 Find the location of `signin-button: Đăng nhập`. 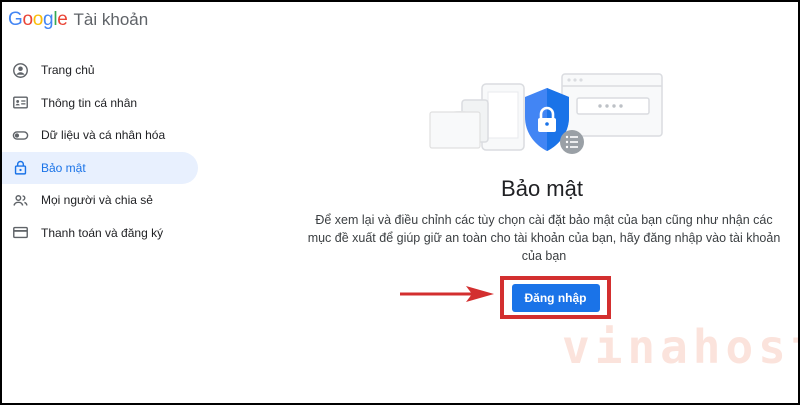

signin-button: Đăng nhập is located at coordinates (555, 297).